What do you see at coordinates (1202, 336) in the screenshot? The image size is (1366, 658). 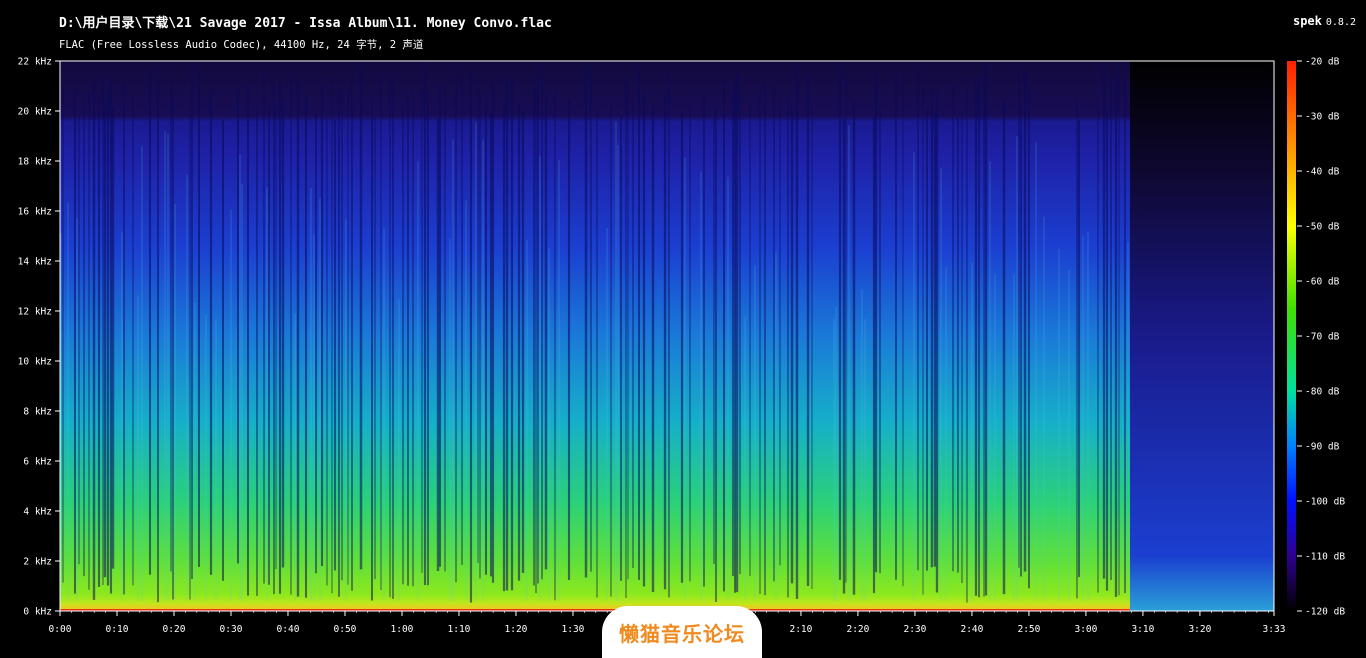 I see `spectrogram-tail` at bounding box center [1202, 336].